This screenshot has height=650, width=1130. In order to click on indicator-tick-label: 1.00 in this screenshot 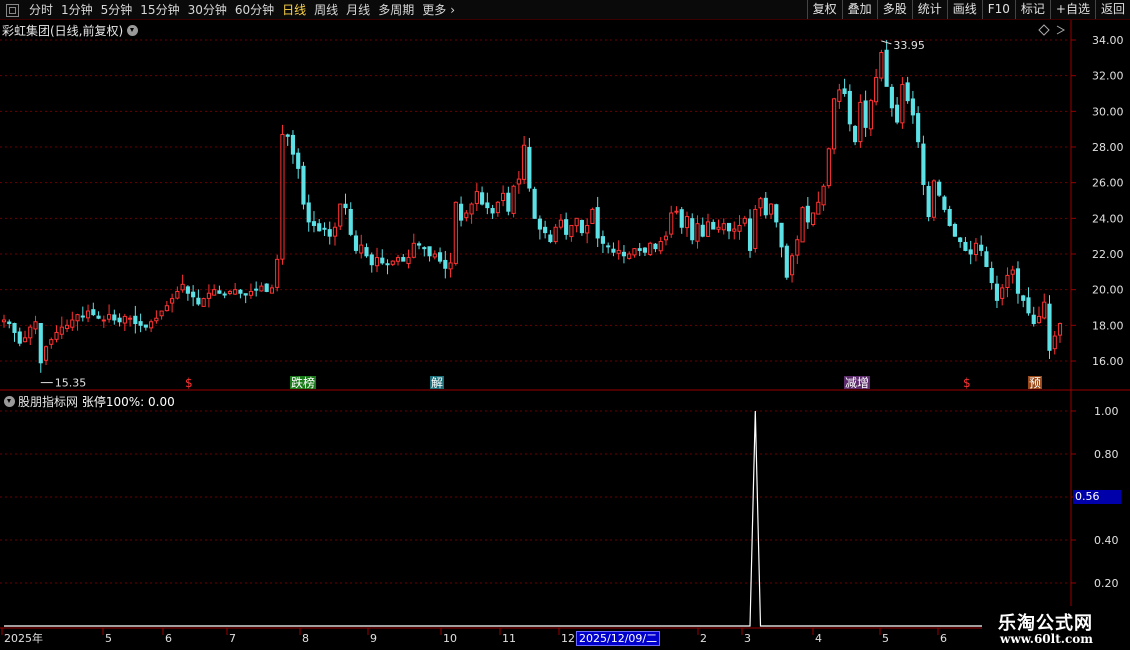, I will do `click(1106, 411)`.